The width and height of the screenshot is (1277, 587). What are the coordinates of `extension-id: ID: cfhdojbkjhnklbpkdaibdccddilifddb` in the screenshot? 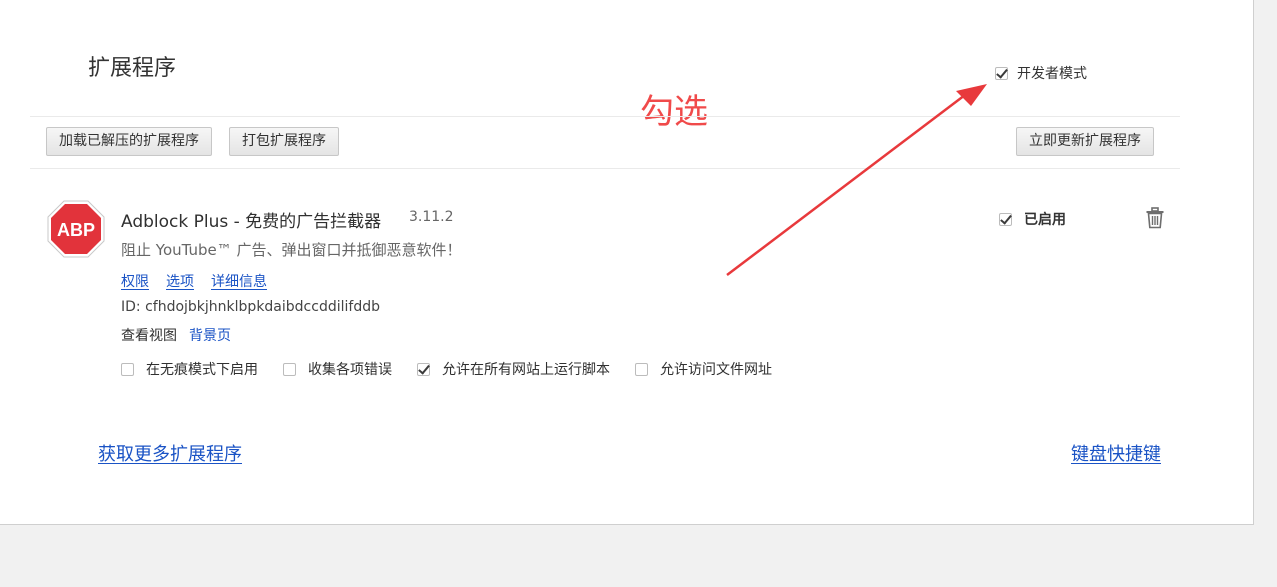 It's located at (250, 307).